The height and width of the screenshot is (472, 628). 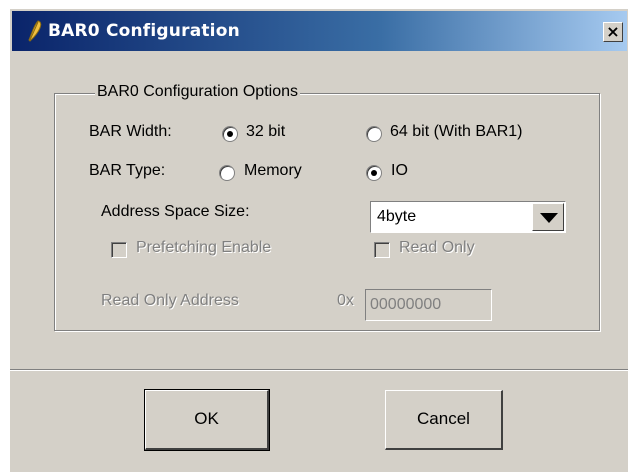 I want to click on address-space-select: 4byte, so click(x=468, y=217).